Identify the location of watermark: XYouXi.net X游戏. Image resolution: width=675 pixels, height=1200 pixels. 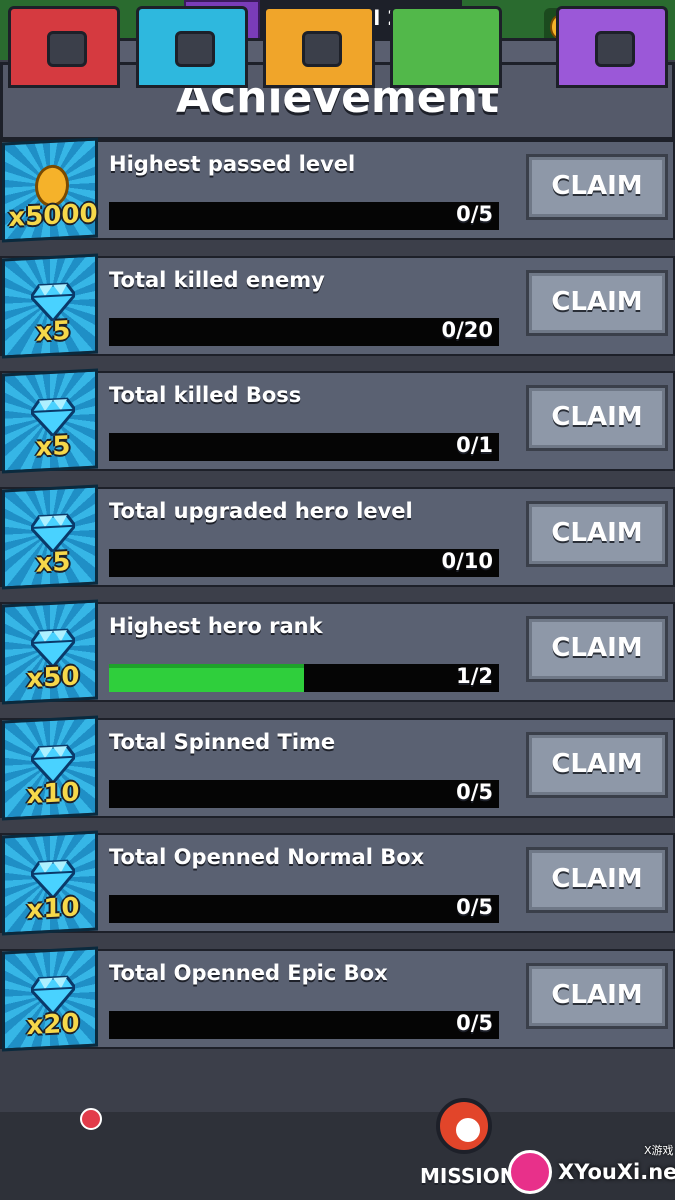
(589, 1170).